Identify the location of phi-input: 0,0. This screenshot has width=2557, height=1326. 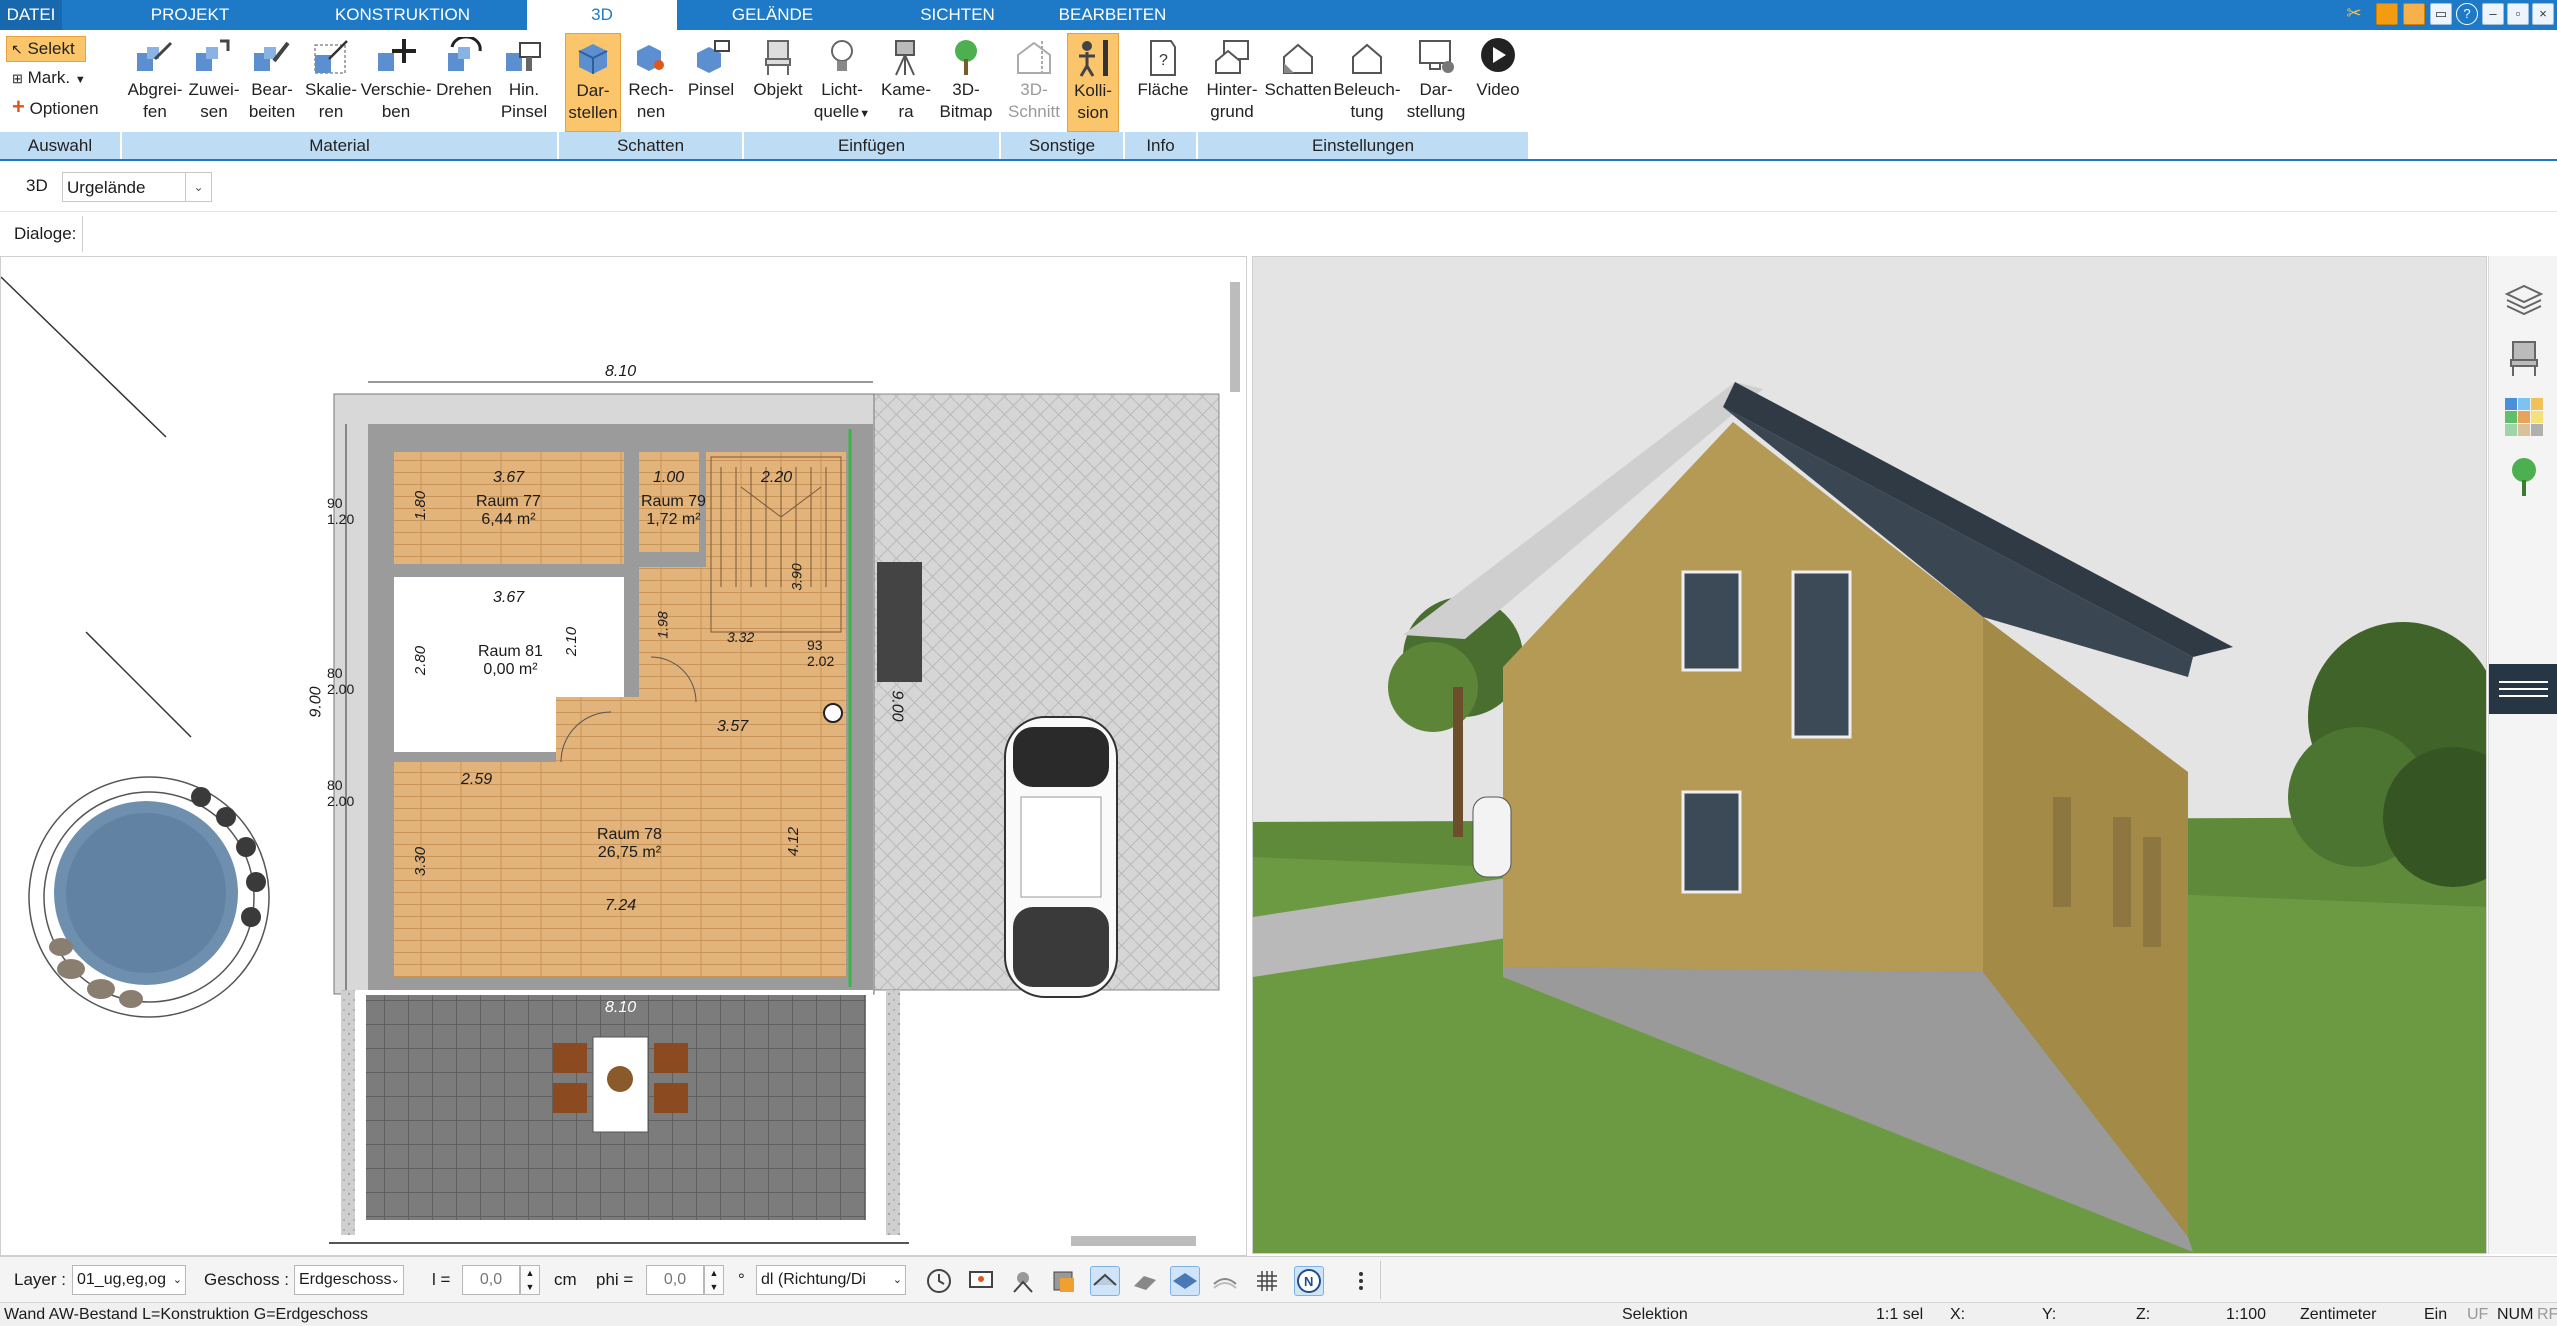
(675, 1280).